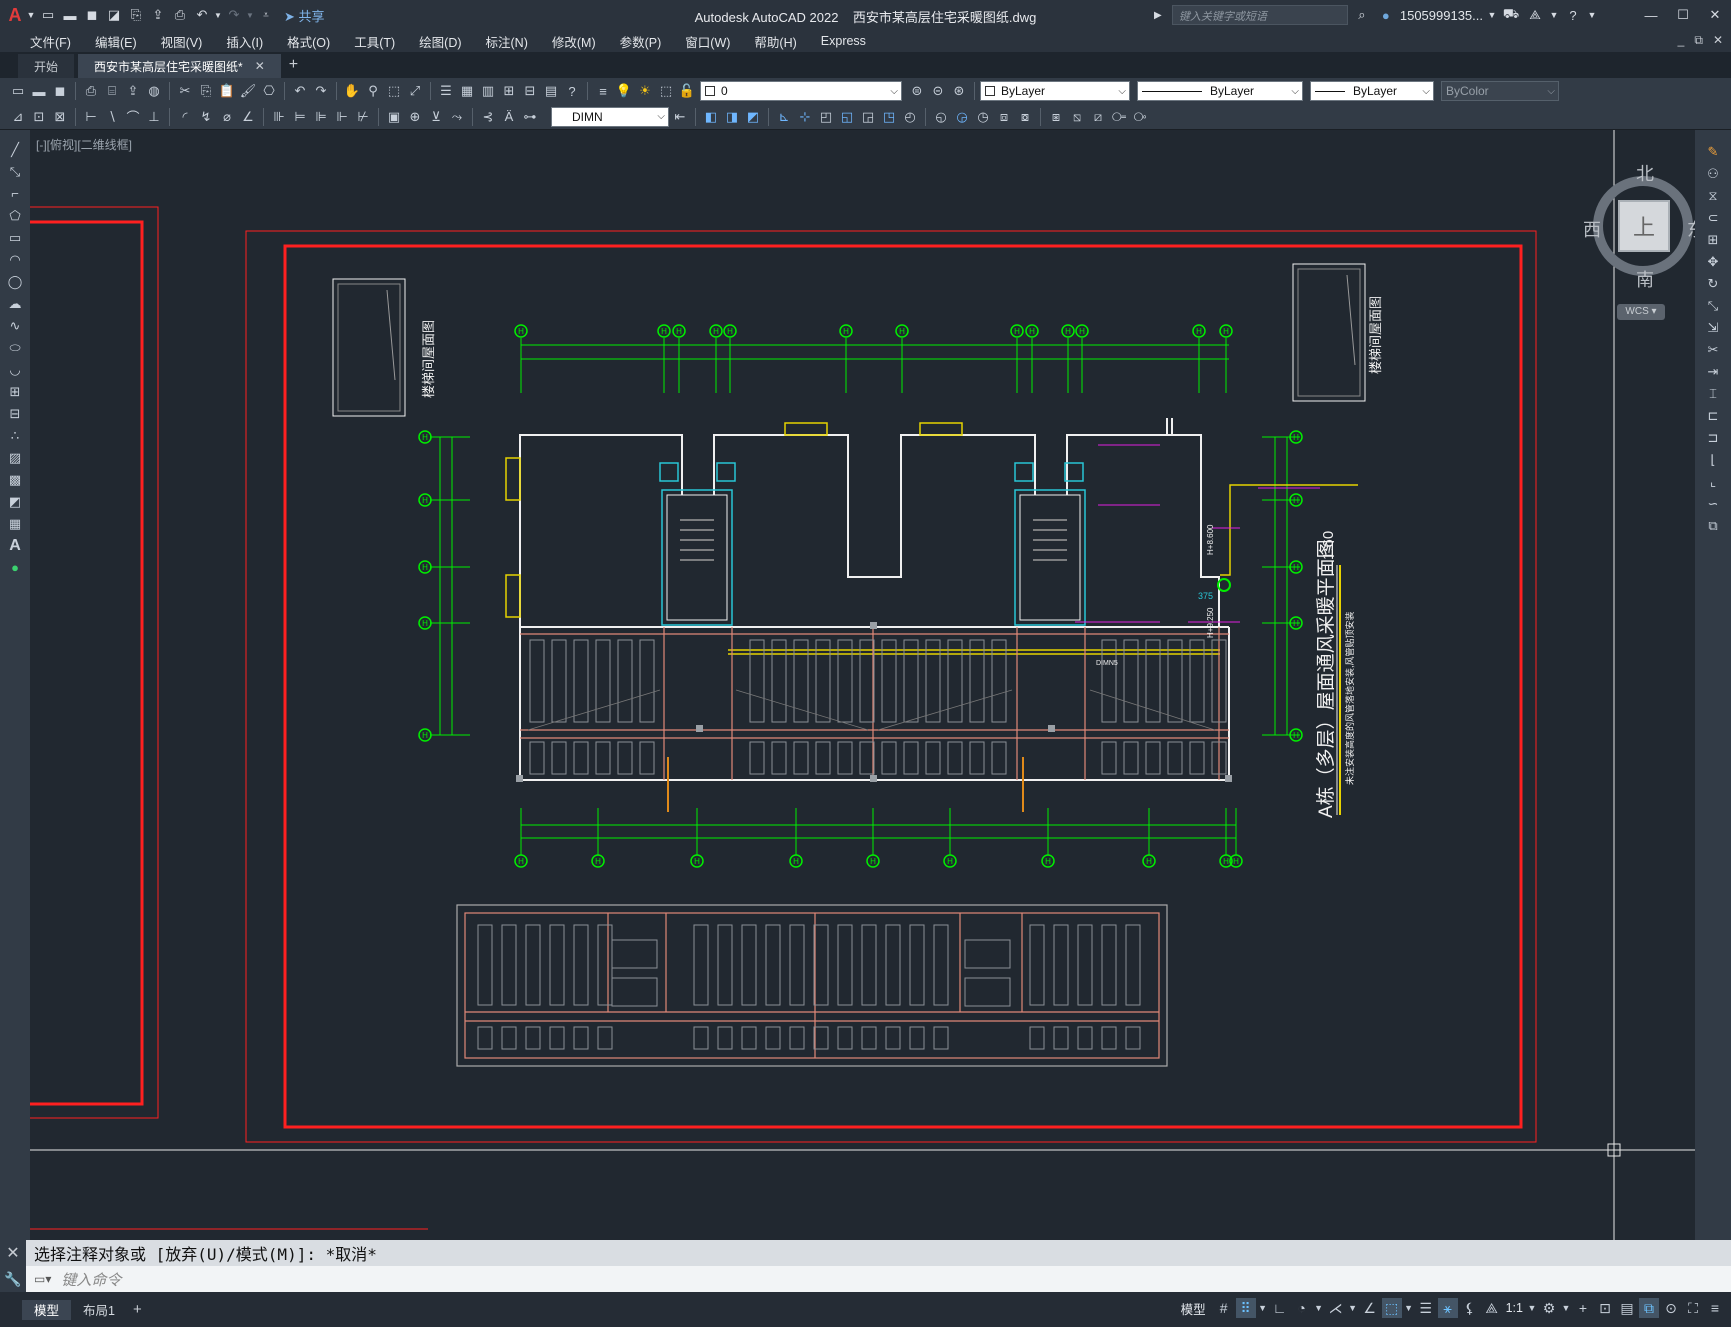  What do you see at coordinates (18, 91) in the screenshot?
I see `qnew-icon: ▭` at bounding box center [18, 91].